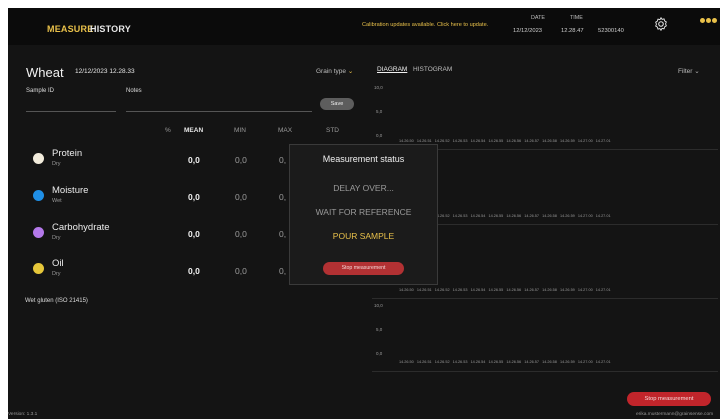  What do you see at coordinates (70, 29) in the screenshot?
I see `nav-measure: MEASURE` at bounding box center [70, 29].